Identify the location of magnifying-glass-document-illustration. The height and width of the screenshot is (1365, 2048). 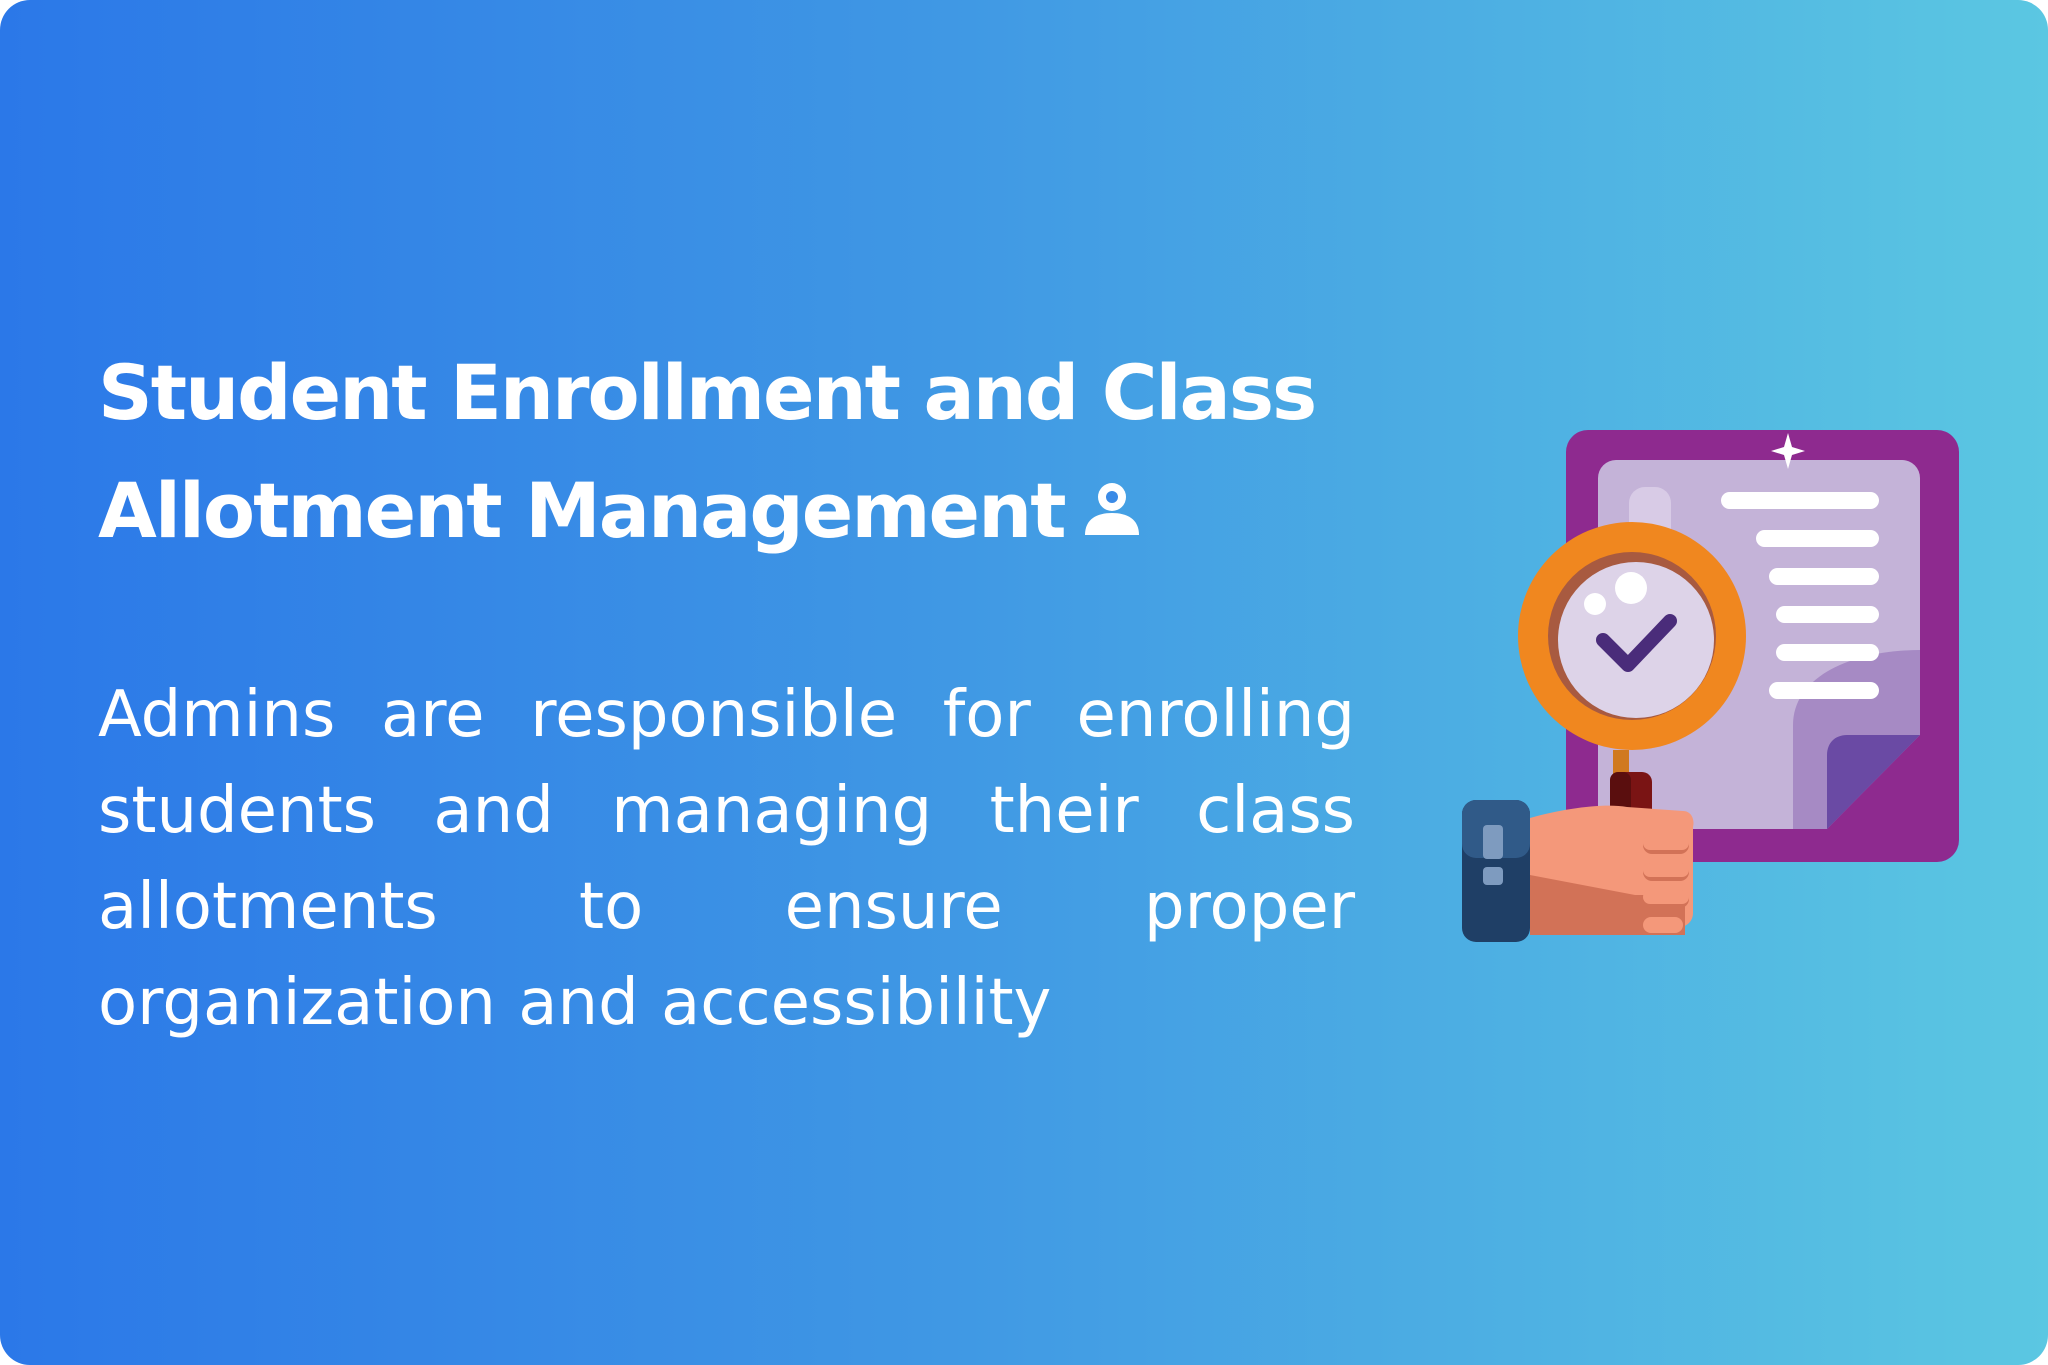
(1710, 686).